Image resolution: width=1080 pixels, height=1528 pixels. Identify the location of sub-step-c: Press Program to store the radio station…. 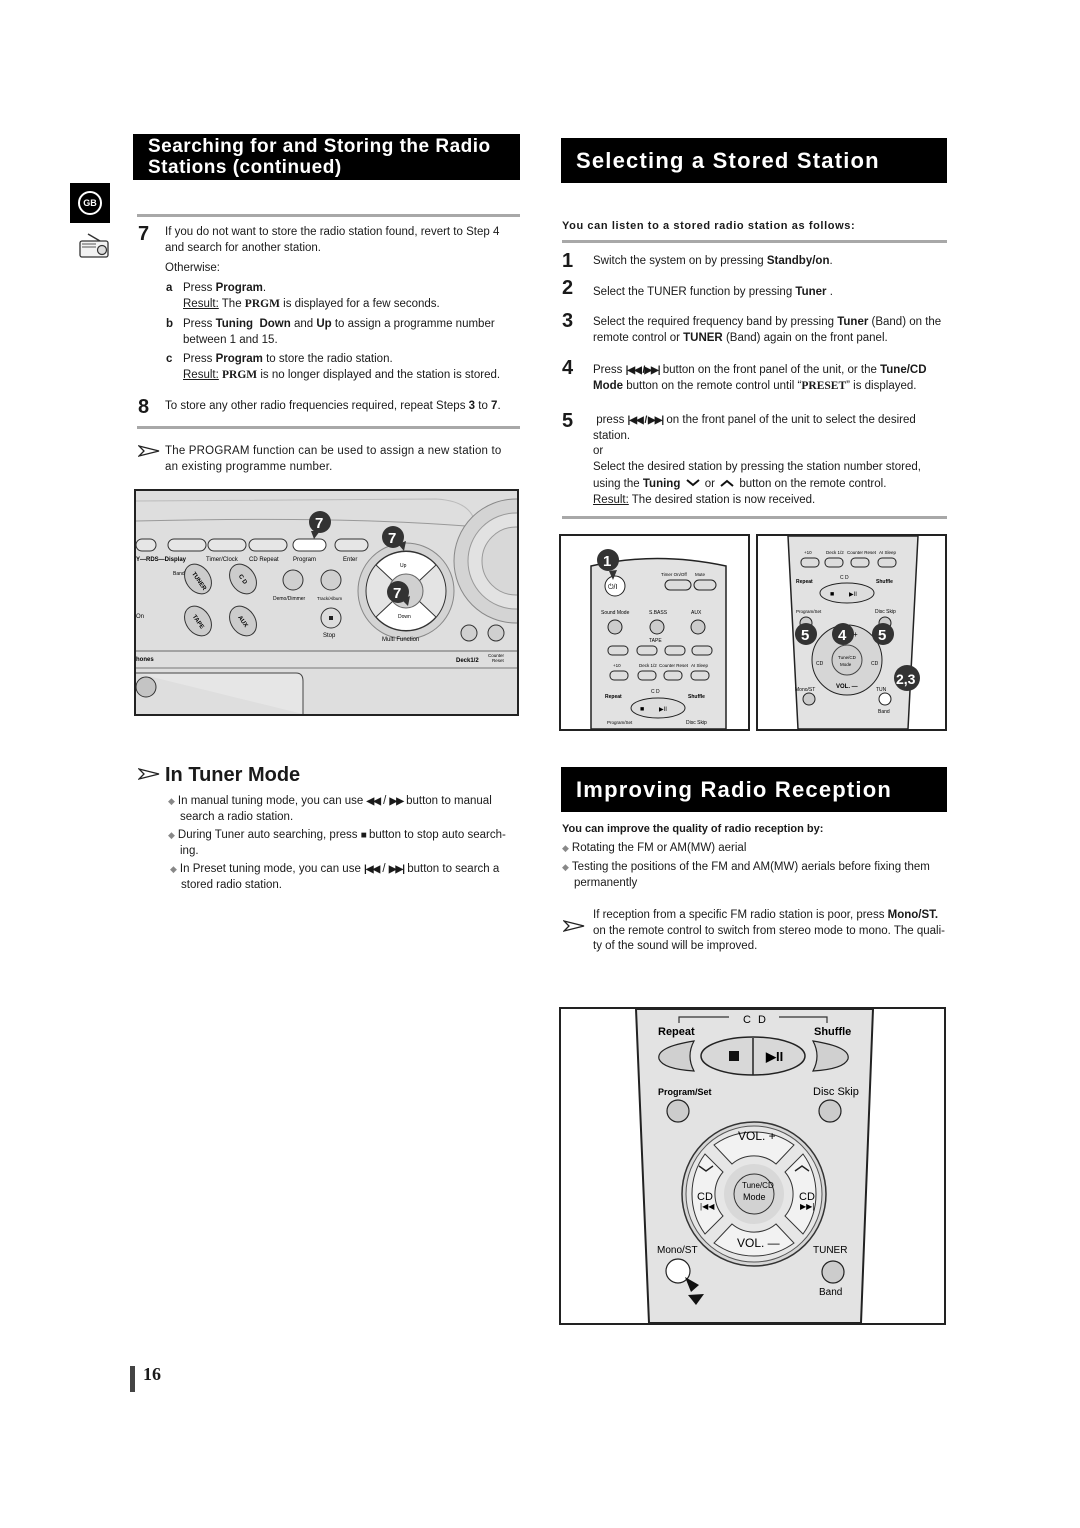
(351, 367).